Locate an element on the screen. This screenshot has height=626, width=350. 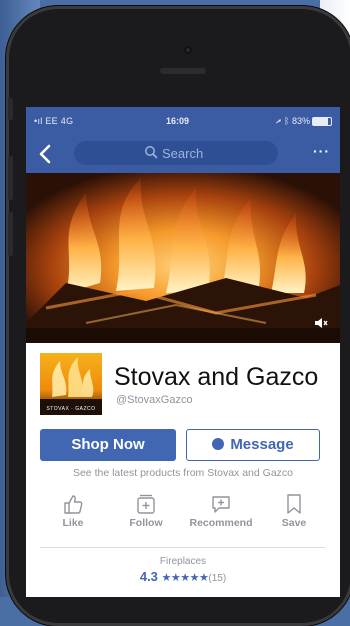
message-button-label: Message is located at coordinates (262, 444).